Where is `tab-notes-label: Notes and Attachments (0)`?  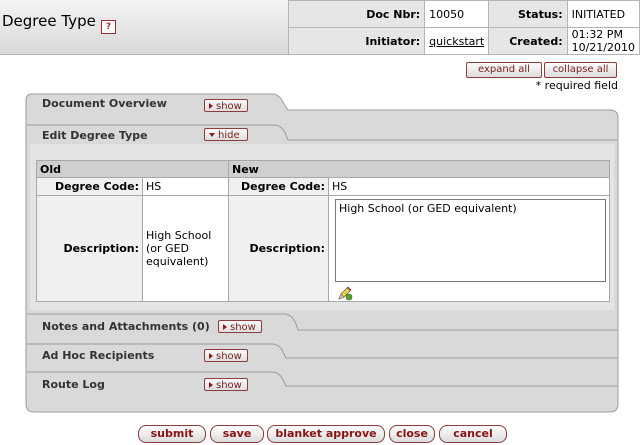
tab-notes-label: Notes and Attachments (0) is located at coordinates (126, 326).